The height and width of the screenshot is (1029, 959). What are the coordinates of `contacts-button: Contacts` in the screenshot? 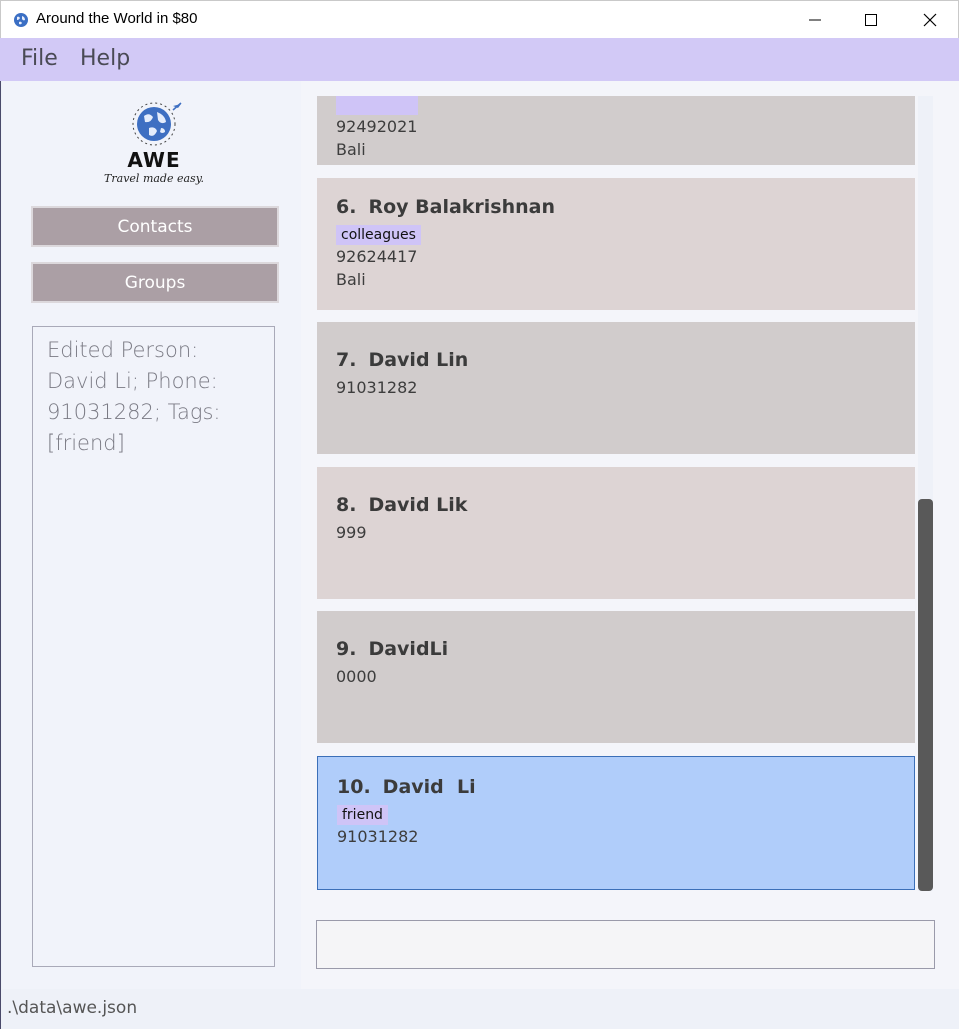 It's located at (155, 226).